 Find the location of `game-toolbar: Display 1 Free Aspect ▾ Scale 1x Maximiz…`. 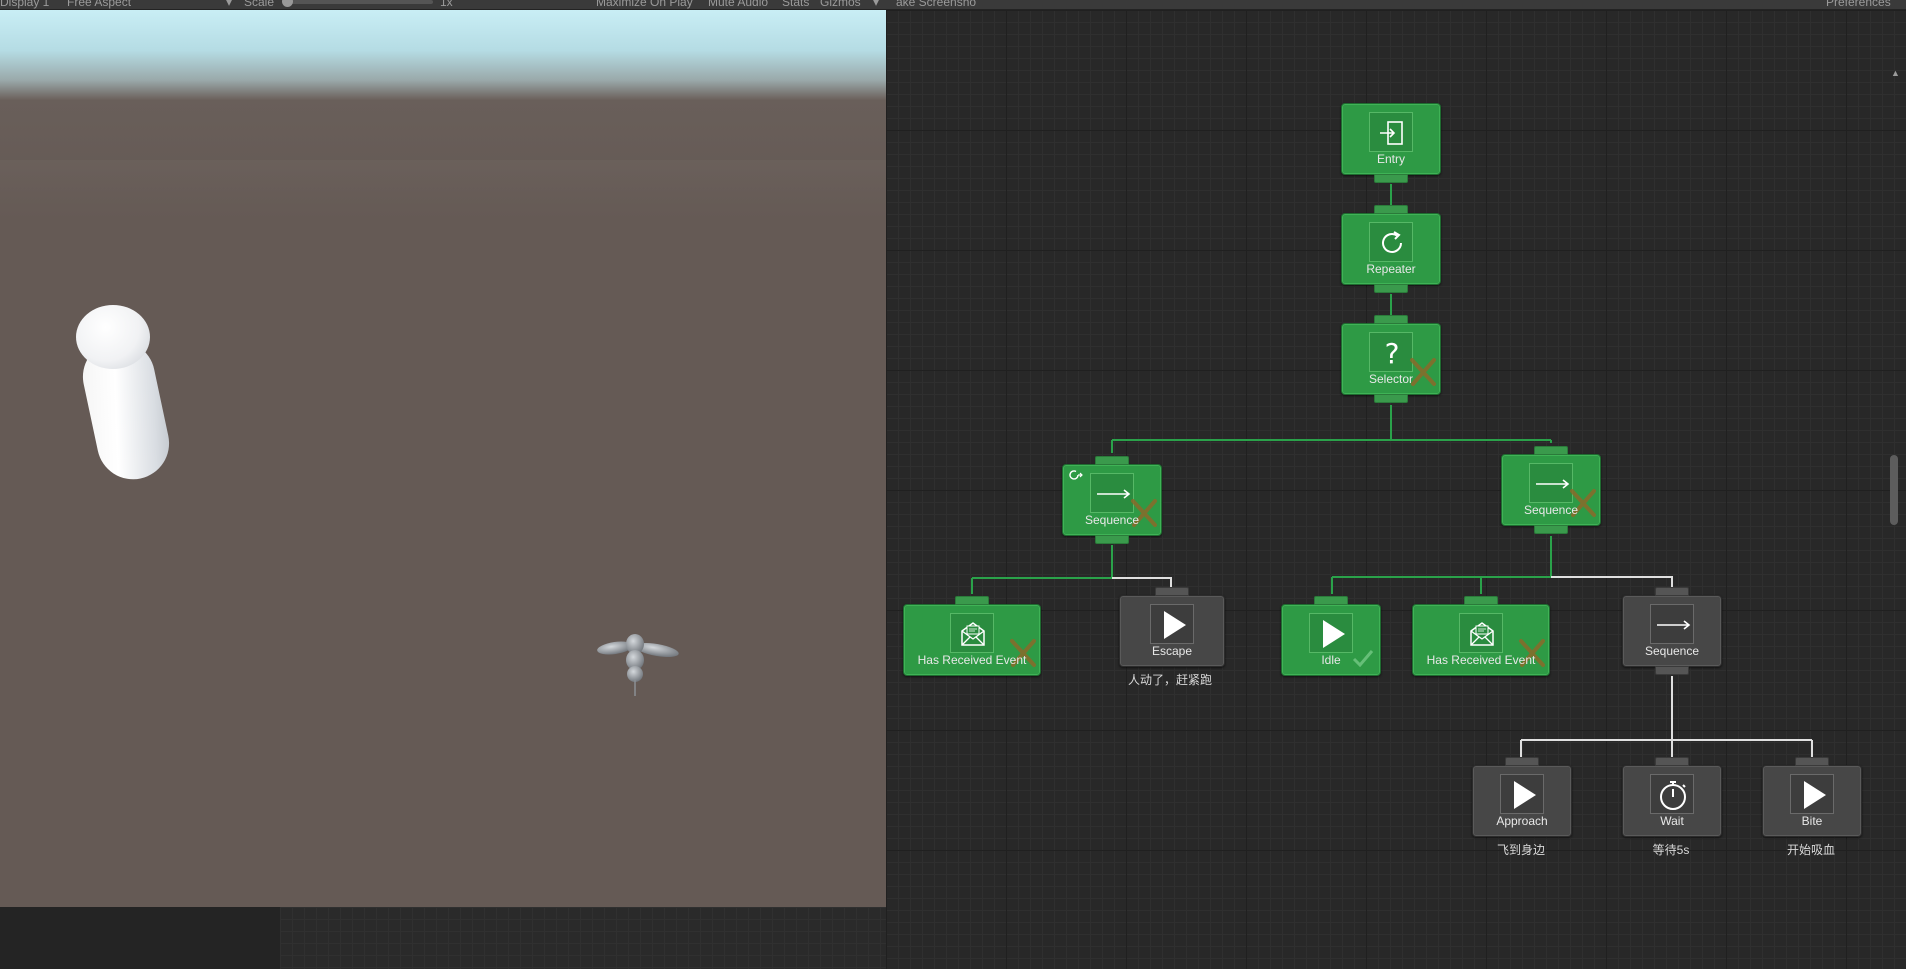

game-toolbar: Display 1 Free Aspect ▾ Scale 1x Maximiz… is located at coordinates (953, 5).